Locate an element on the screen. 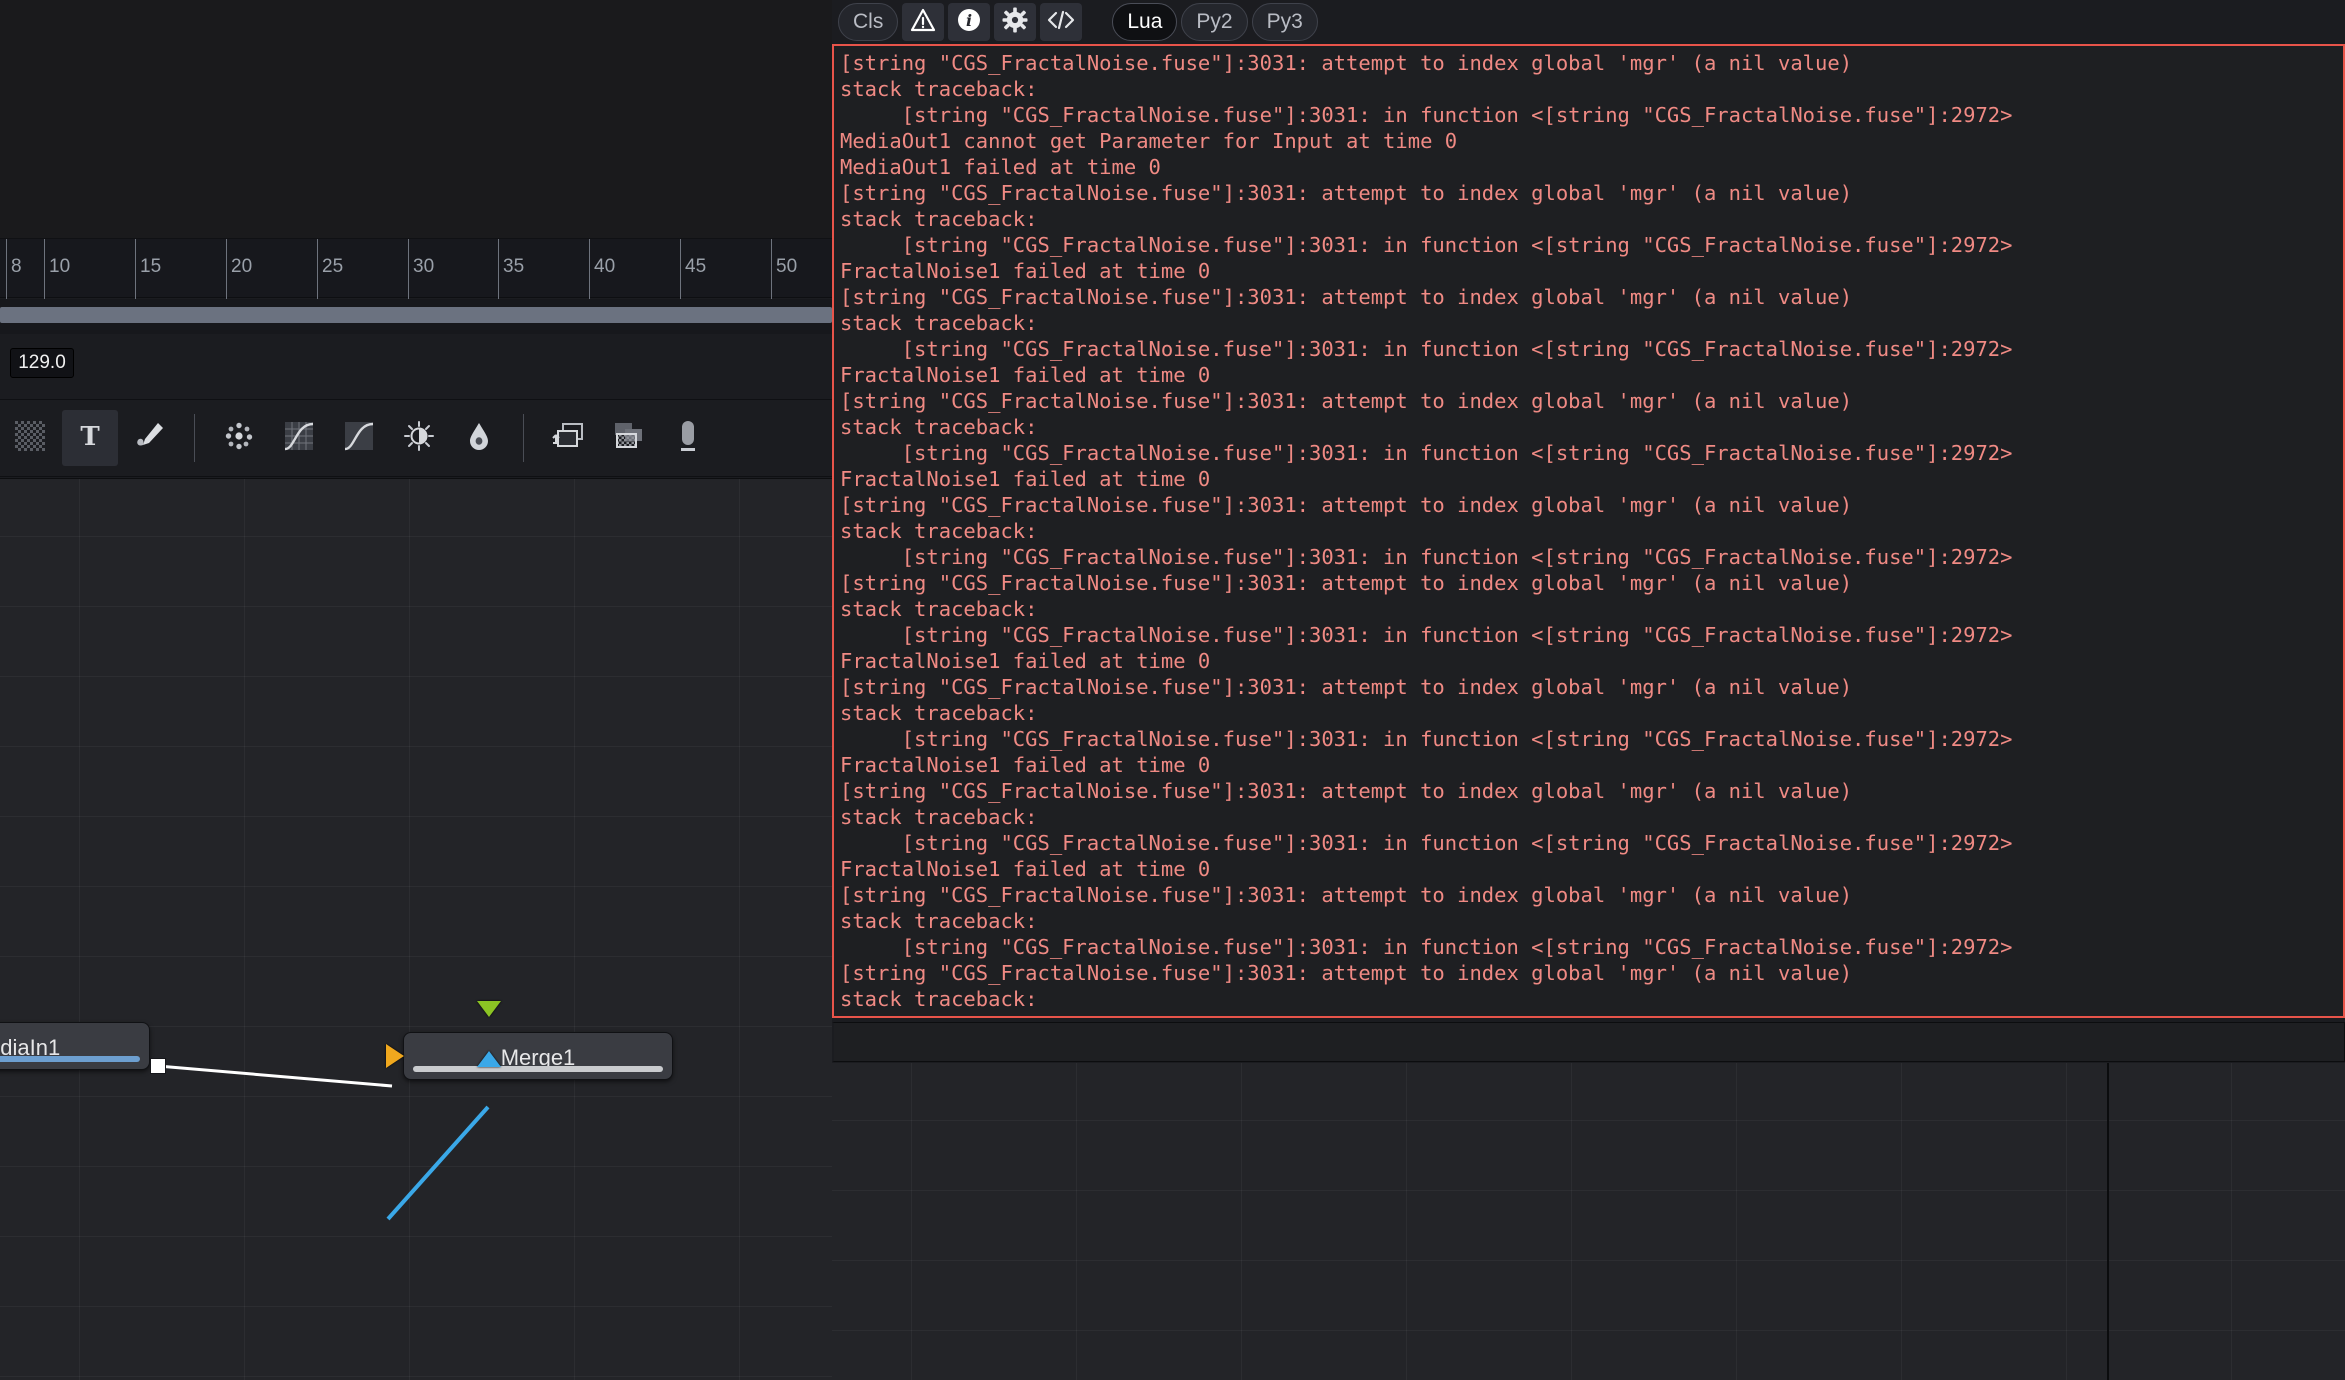  timeline-ruler: 8 10 15 20 25 30 35 40 45 50 is located at coordinates (416, 268).